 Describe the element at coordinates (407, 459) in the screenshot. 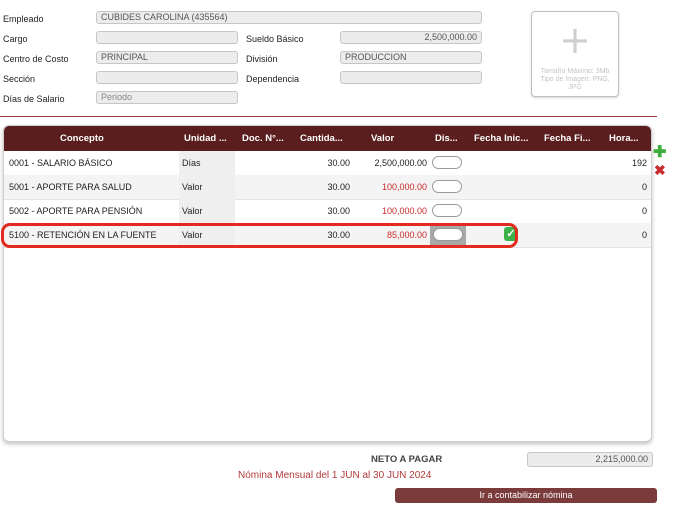

I see `neto-a-pagar-label: NETO A PAGAR` at that location.